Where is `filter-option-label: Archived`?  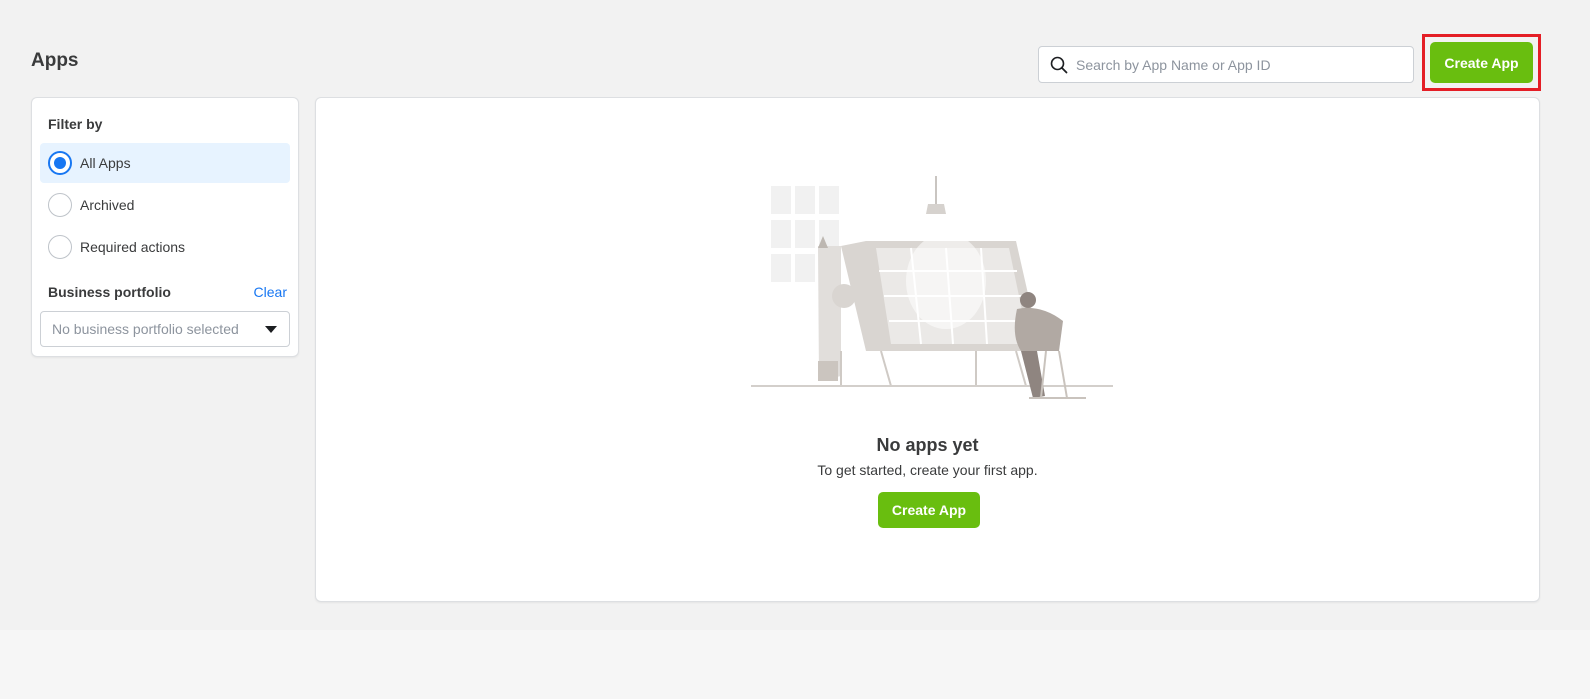 filter-option-label: Archived is located at coordinates (107, 205).